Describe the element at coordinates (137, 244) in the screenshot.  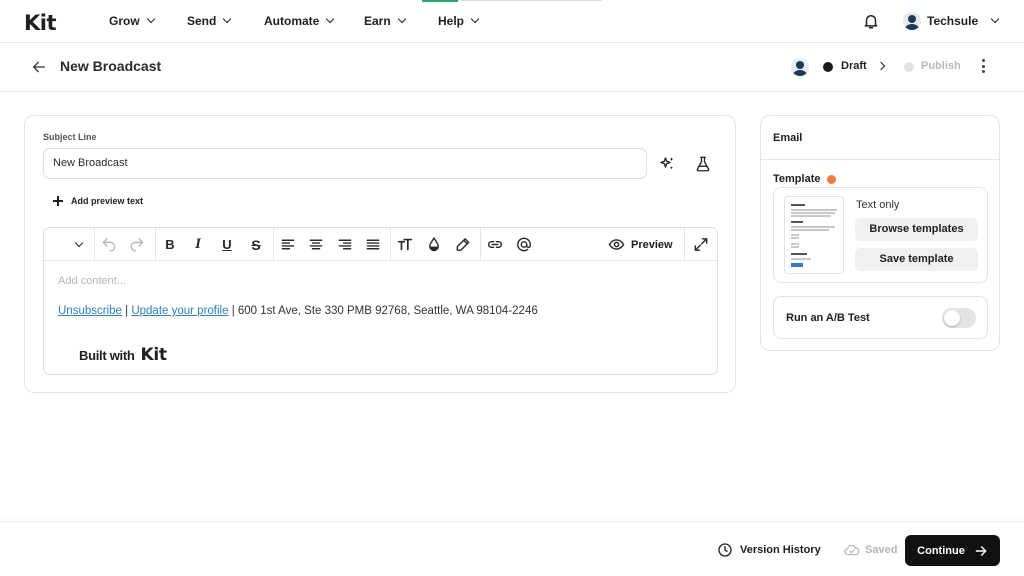
I see `redo-icon` at that location.